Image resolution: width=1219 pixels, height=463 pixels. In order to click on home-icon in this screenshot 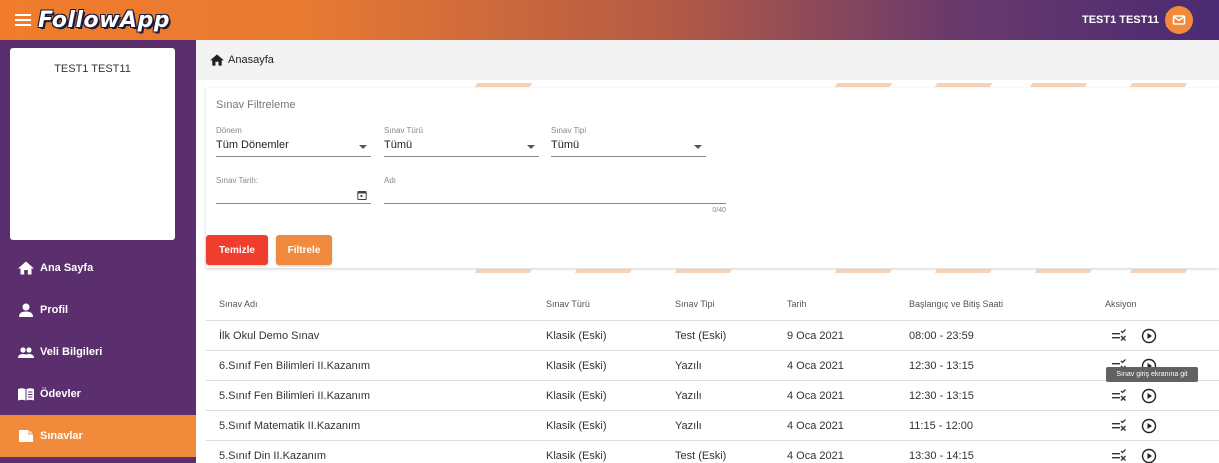, I will do `click(217, 60)`.